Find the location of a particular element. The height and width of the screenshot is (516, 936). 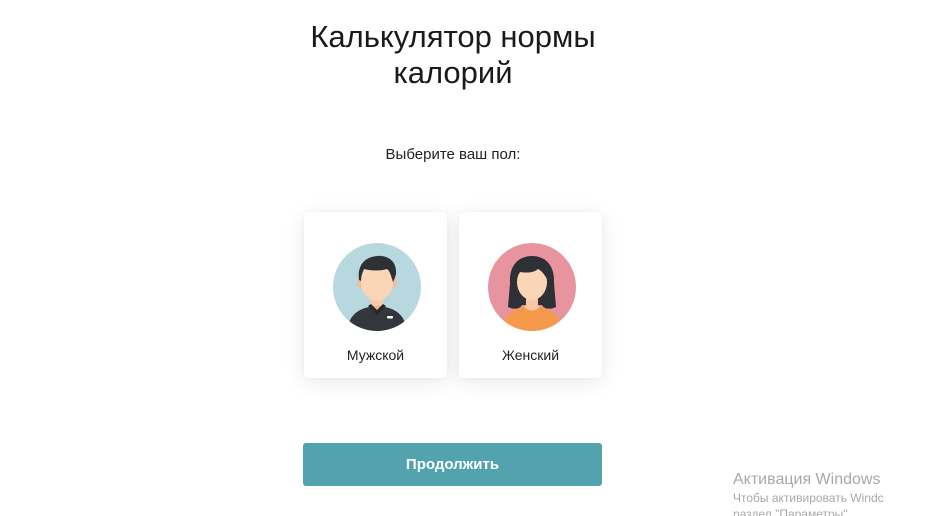

gender-option-female-label: Женский is located at coordinates (530, 355).